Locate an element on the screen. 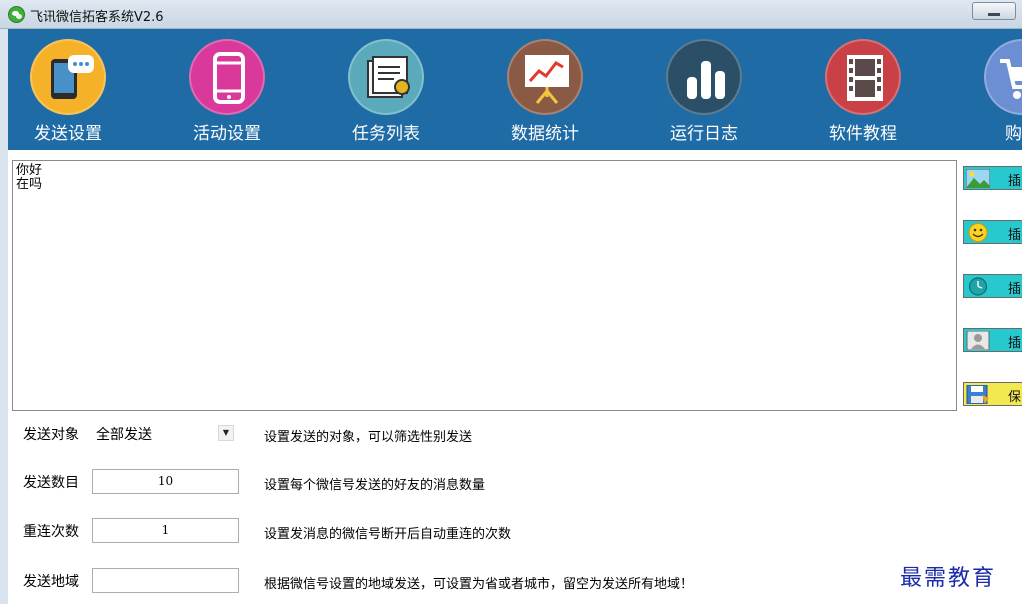 This screenshot has height=604, width=1022. mobile-phone-icon is located at coordinates (227, 77).